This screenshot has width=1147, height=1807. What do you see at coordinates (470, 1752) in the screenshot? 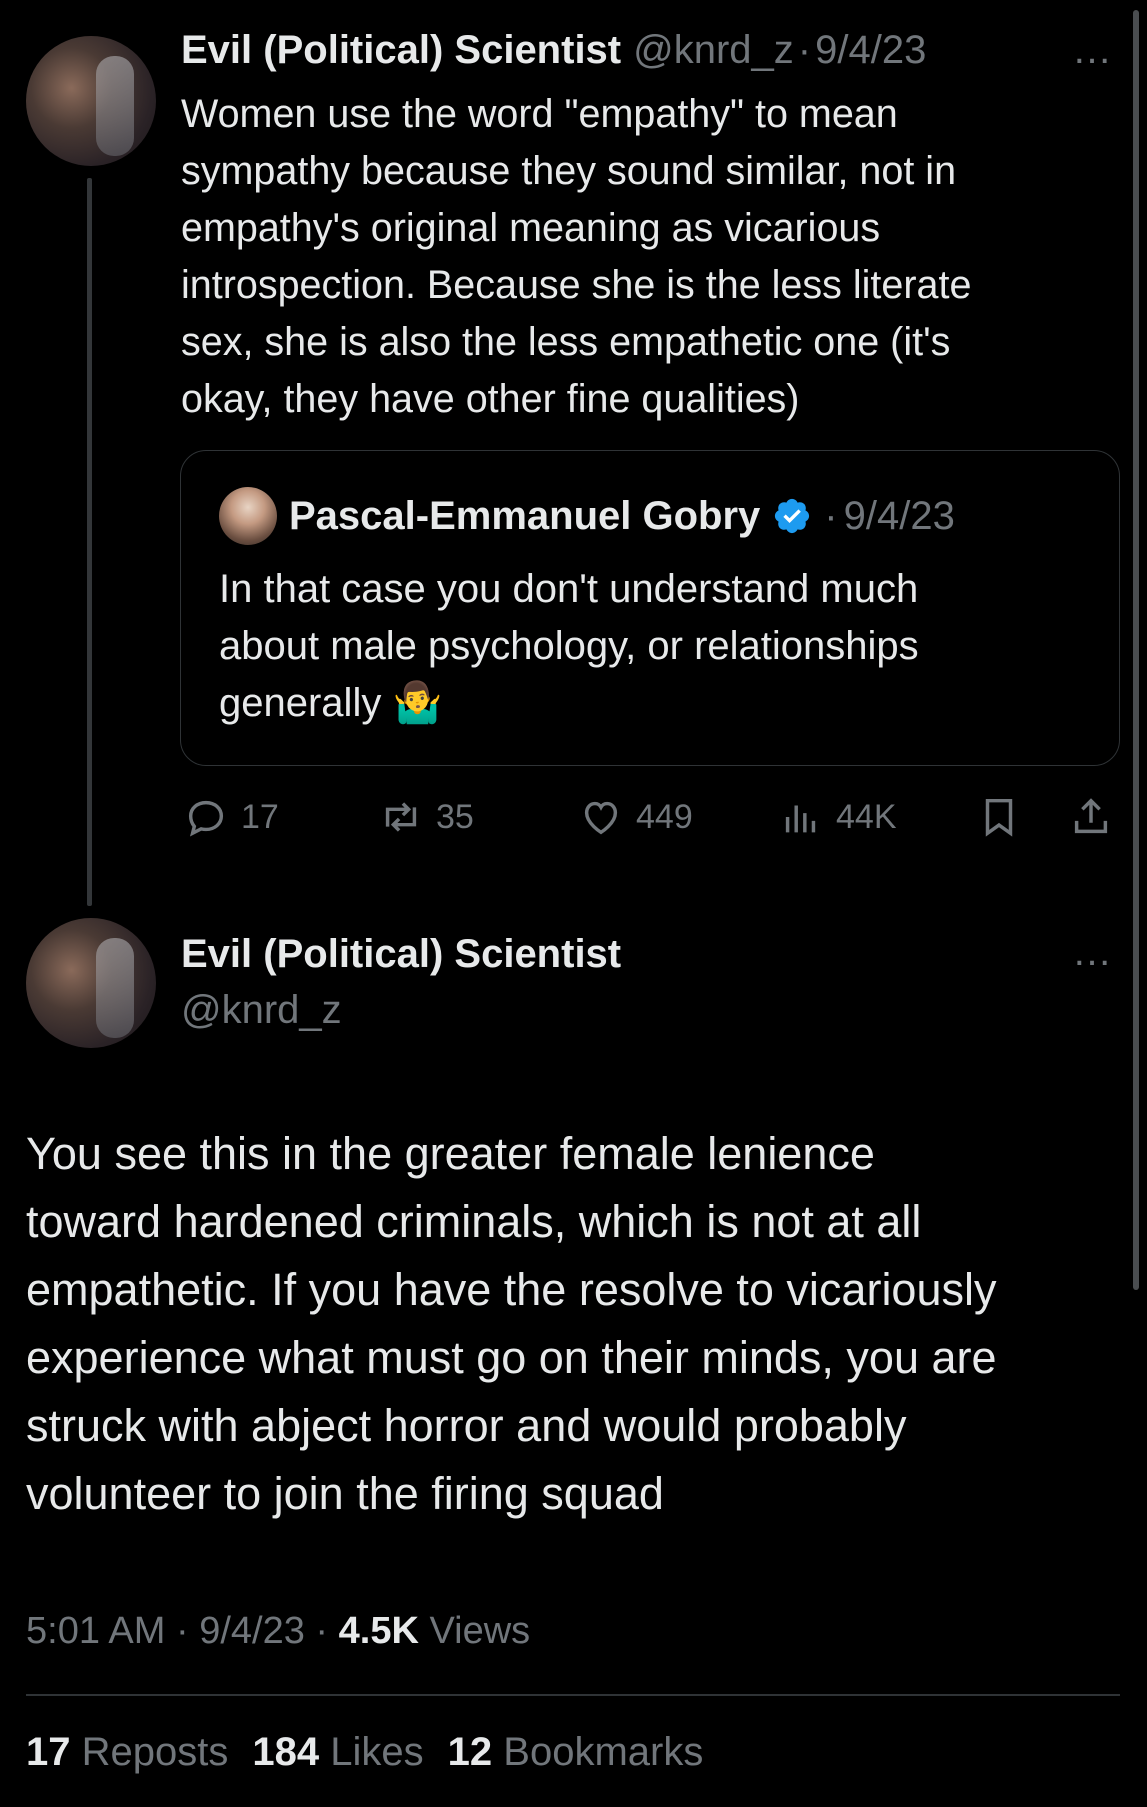
I see `bookmarks-count: 12` at bounding box center [470, 1752].